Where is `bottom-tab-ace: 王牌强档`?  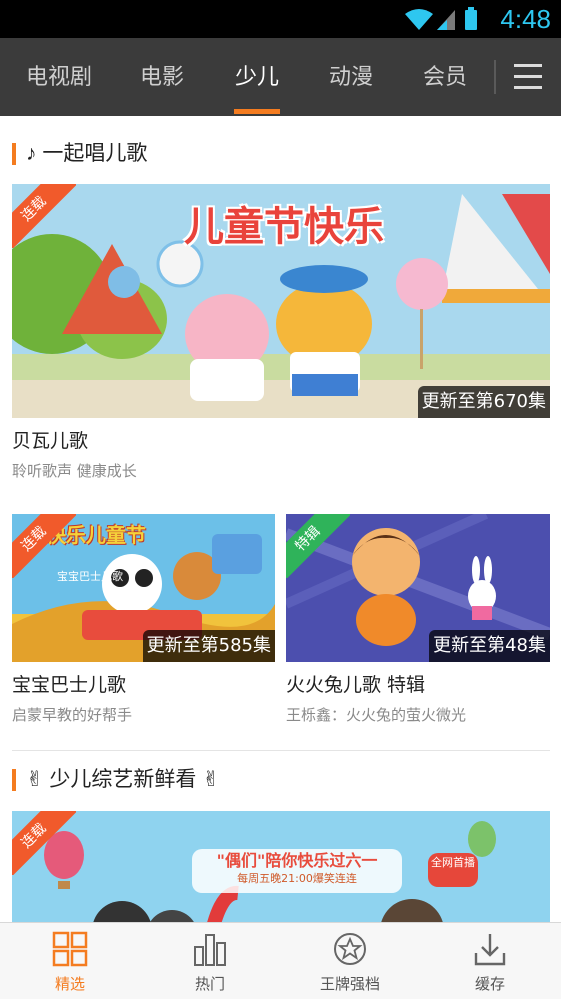 bottom-tab-ace: 王牌强档 is located at coordinates (350, 961).